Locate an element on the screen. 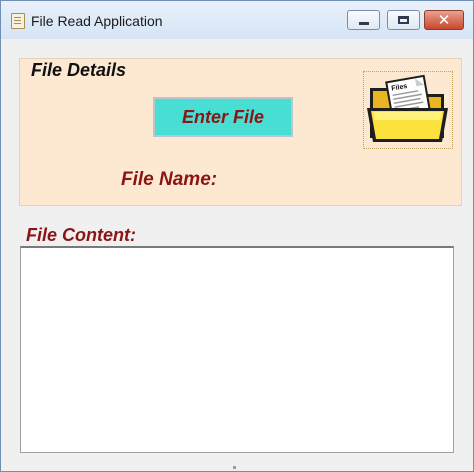 The height and width of the screenshot is (472, 474). maximize-icon is located at coordinates (403, 20).